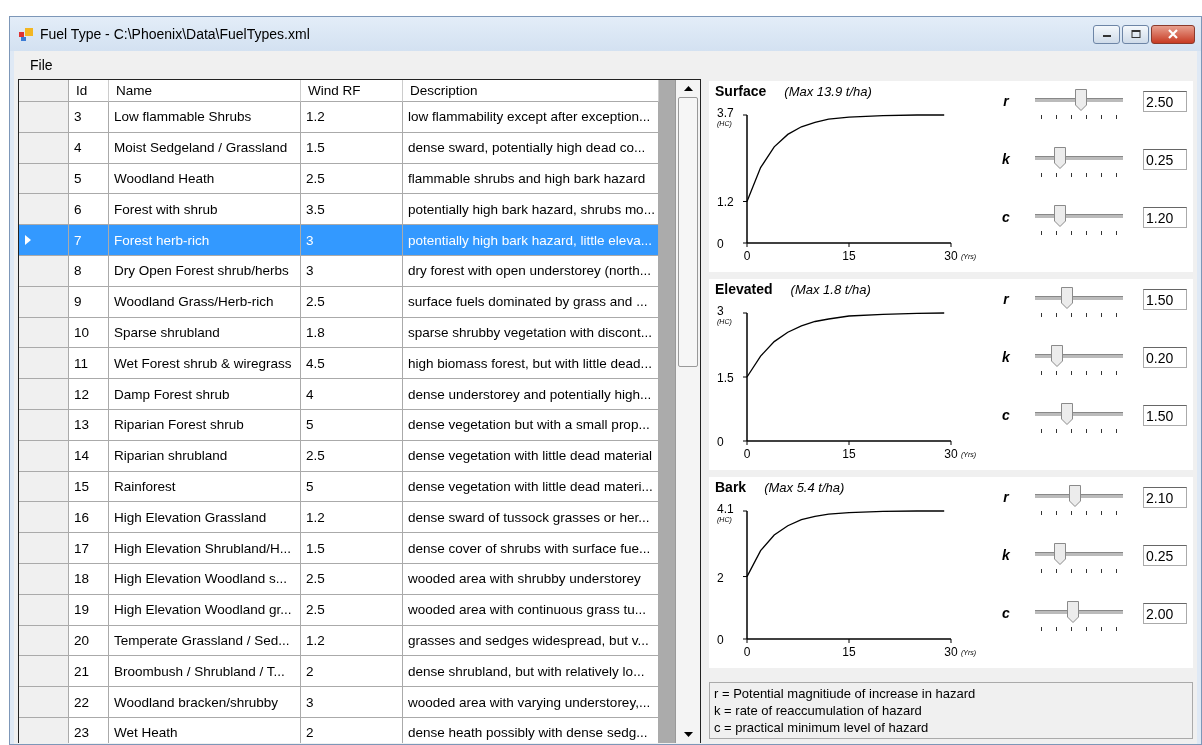 The image size is (1202, 745). I want to click on table-cell: Woodland Heath, so click(205, 179).